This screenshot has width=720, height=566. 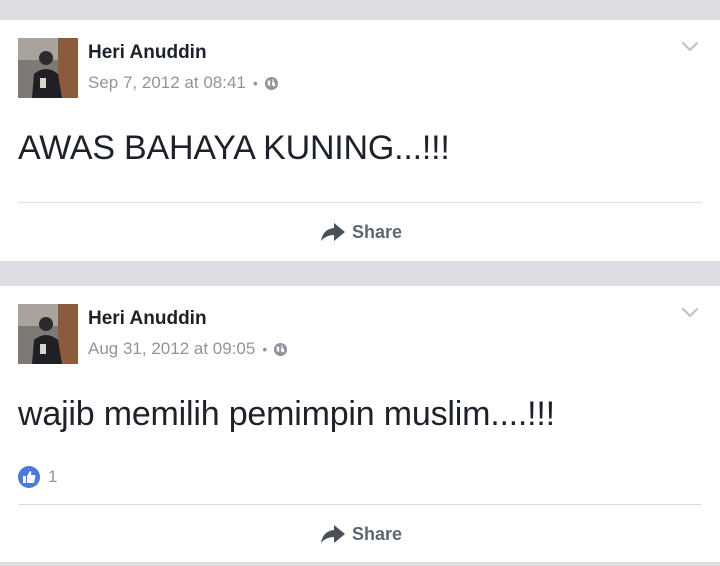 What do you see at coordinates (53, 476) in the screenshot?
I see `like-count: 1` at bounding box center [53, 476].